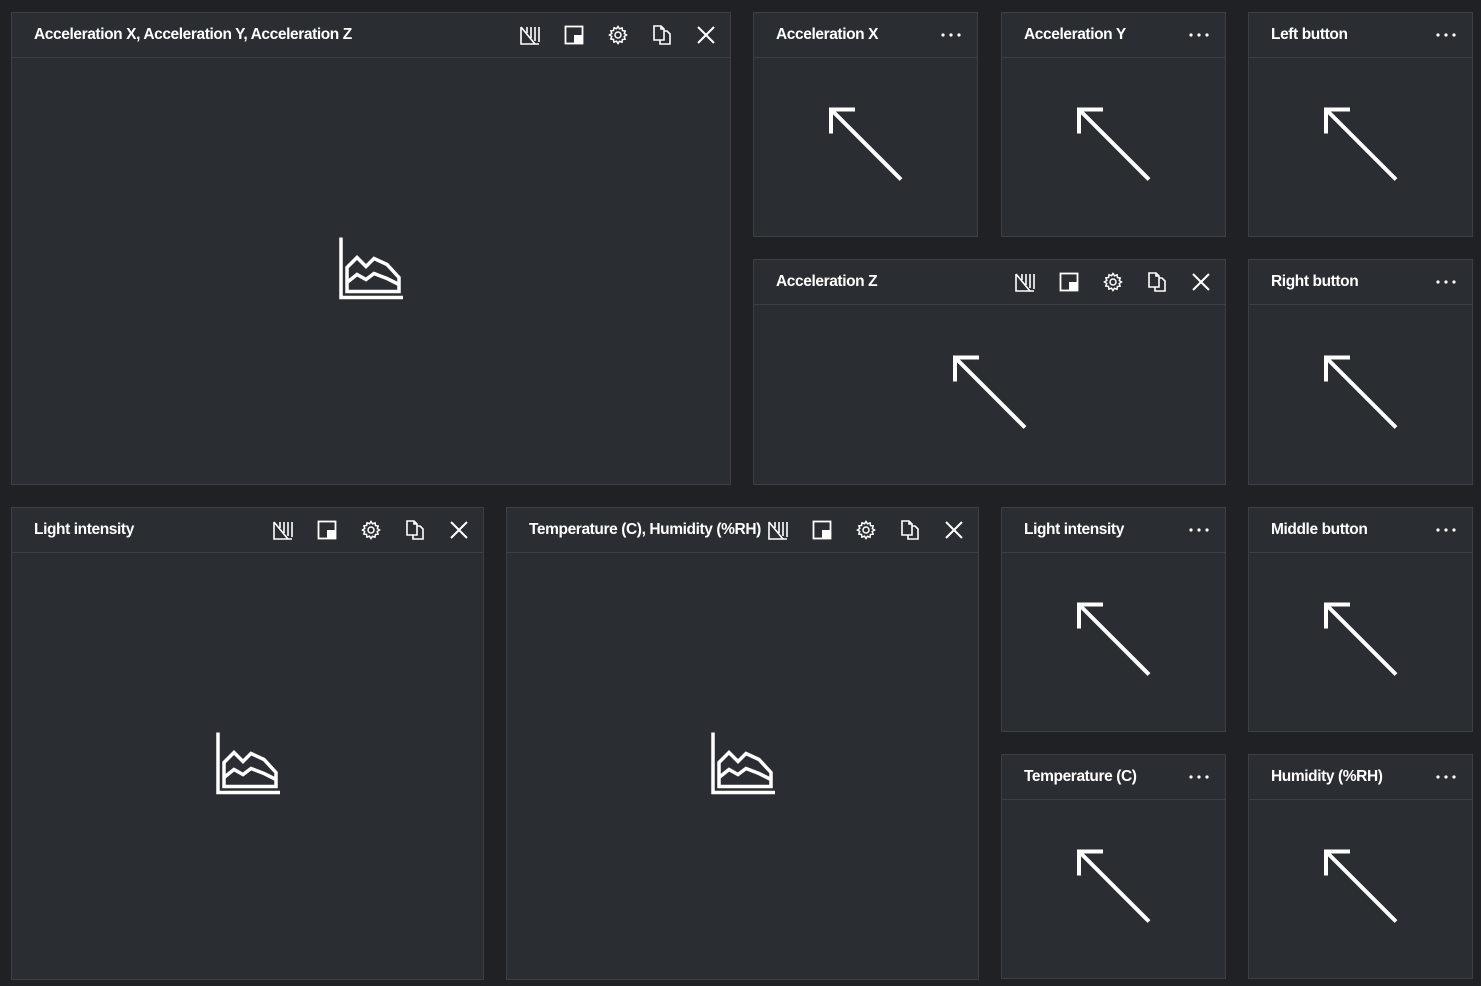 The height and width of the screenshot is (986, 1481). I want to click on tile-header: Humidity (%RH), so click(1360, 777).